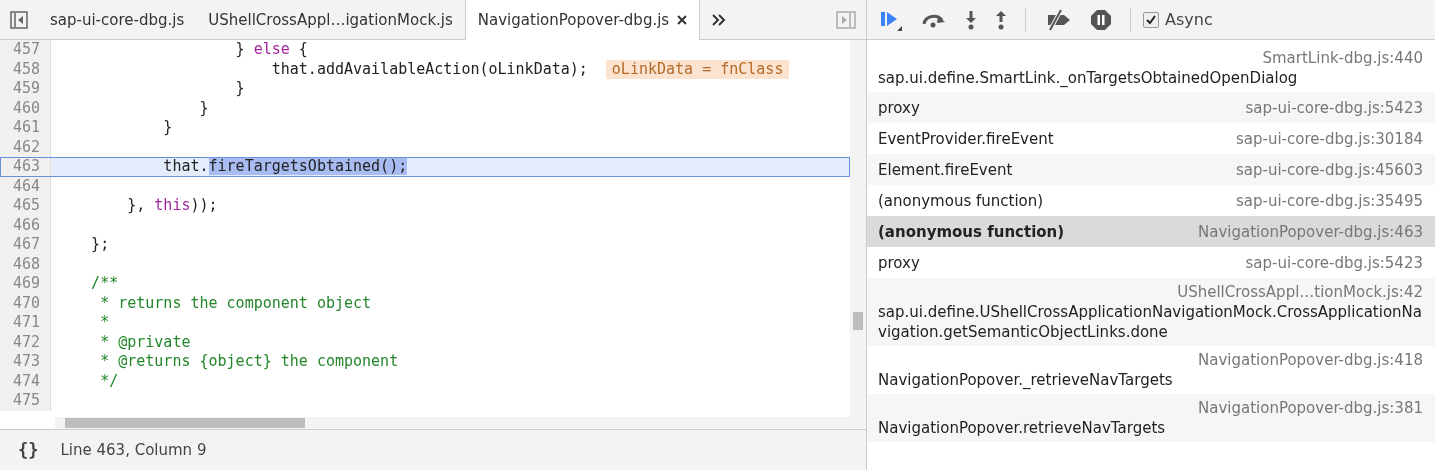 Image resolution: width=1435 pixels, height=470 pixels. Describe the element at coordinates (25, 108) in the screenshot. I see `line-number: 460` at that location.